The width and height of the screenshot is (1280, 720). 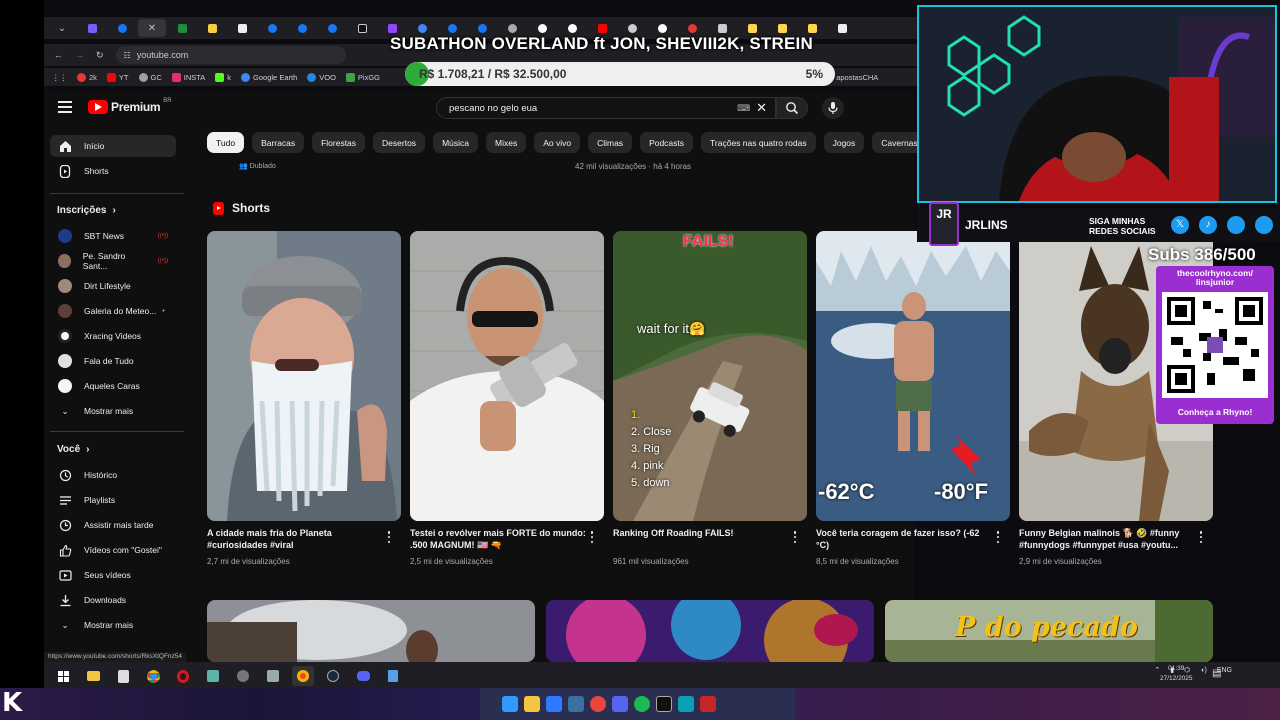 I want to click on sidebar-subscription: Fala de Tudo, so click(x=113, y=361).